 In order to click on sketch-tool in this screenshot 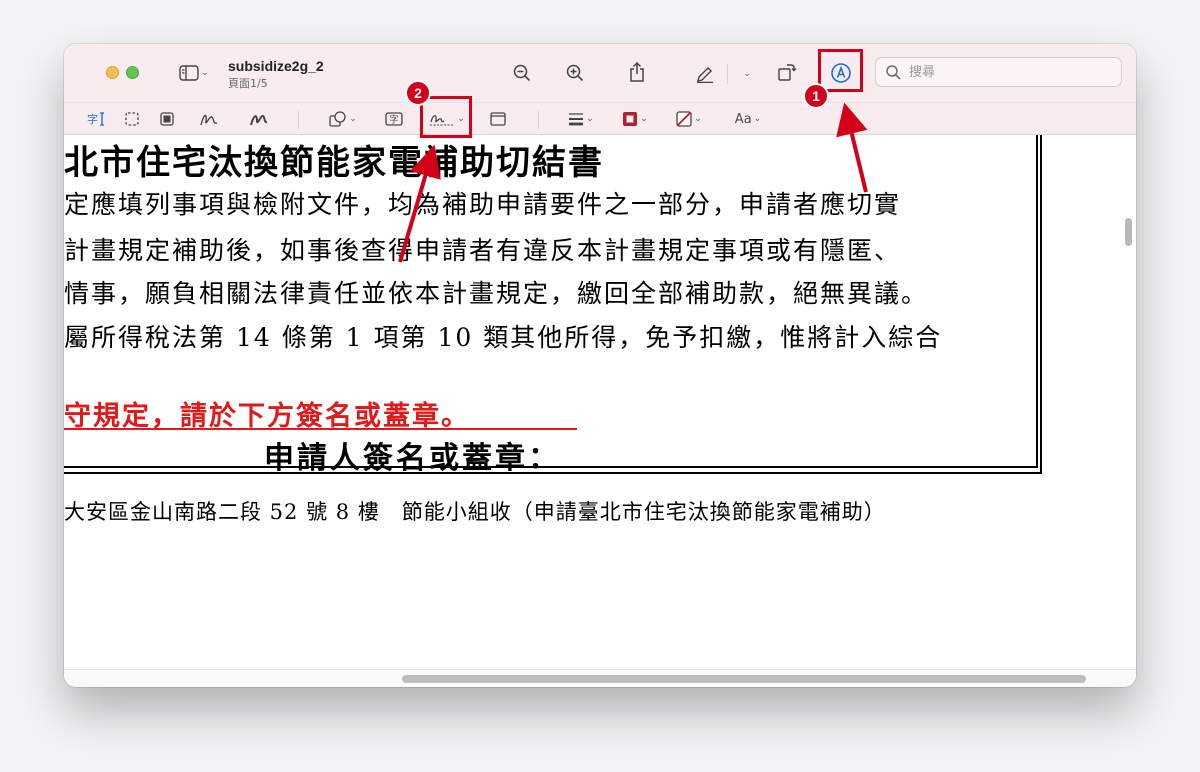, I will do `click(209, 119)`.